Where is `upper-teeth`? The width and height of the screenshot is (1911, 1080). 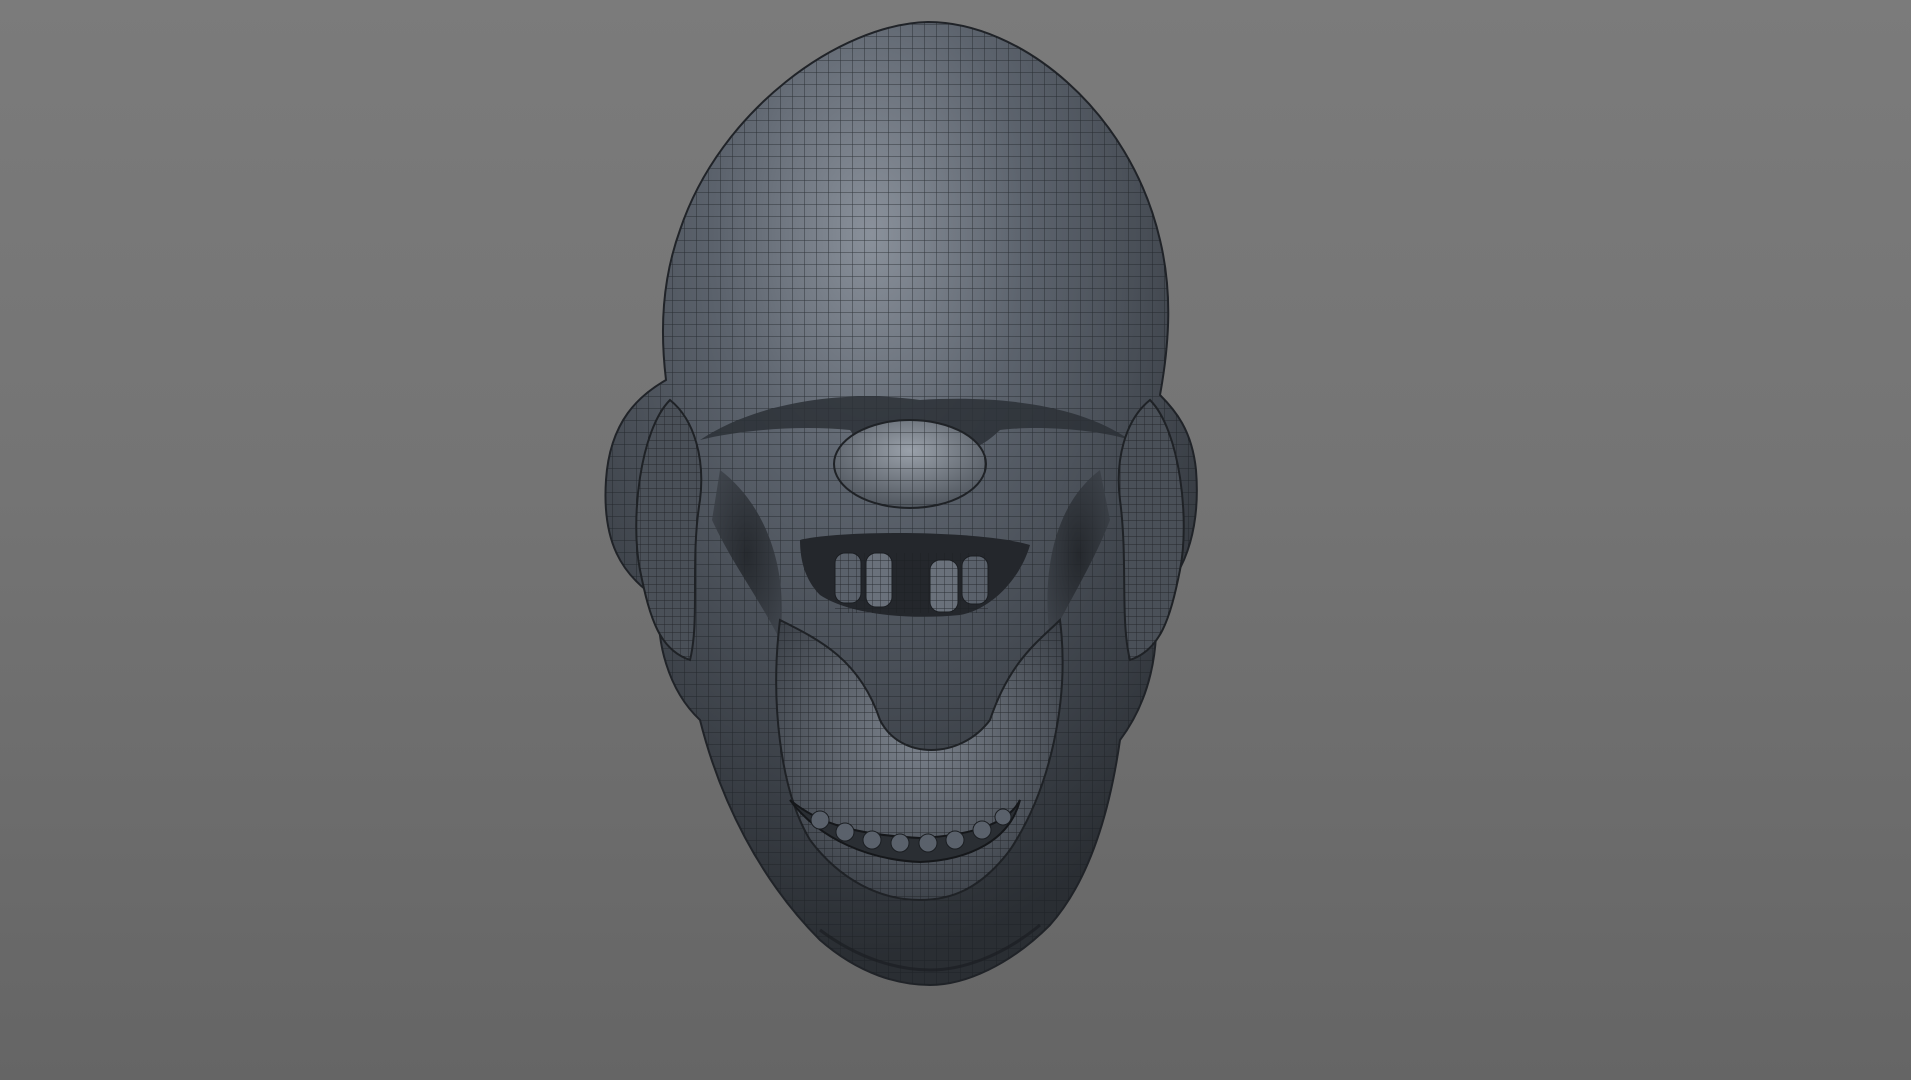 upper-teeth is located at coordinates (911, 582).